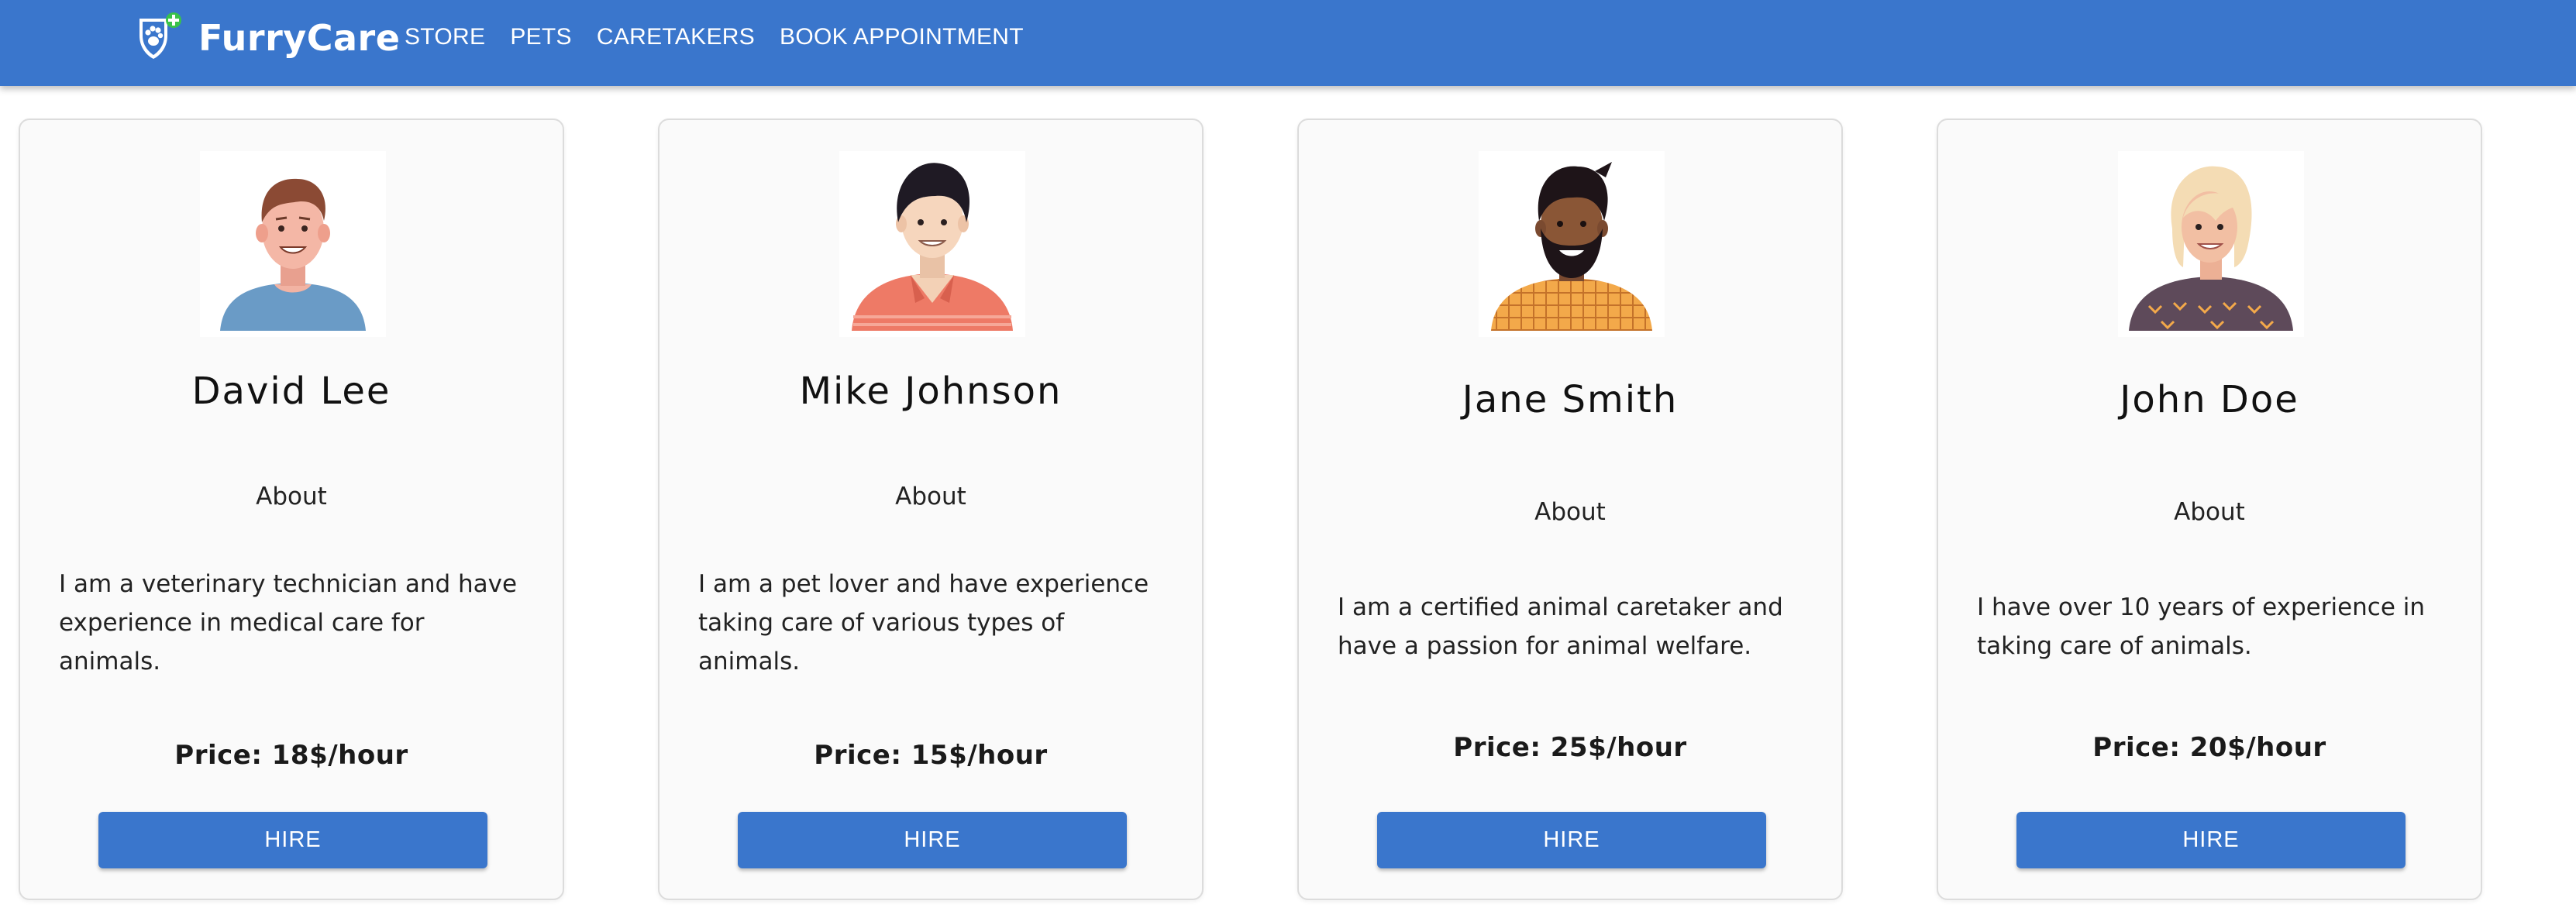 Image resolution: width=2576 pixels, height=911 pixels. I want to click on nav-link-store: STORE, so click(445, 37).